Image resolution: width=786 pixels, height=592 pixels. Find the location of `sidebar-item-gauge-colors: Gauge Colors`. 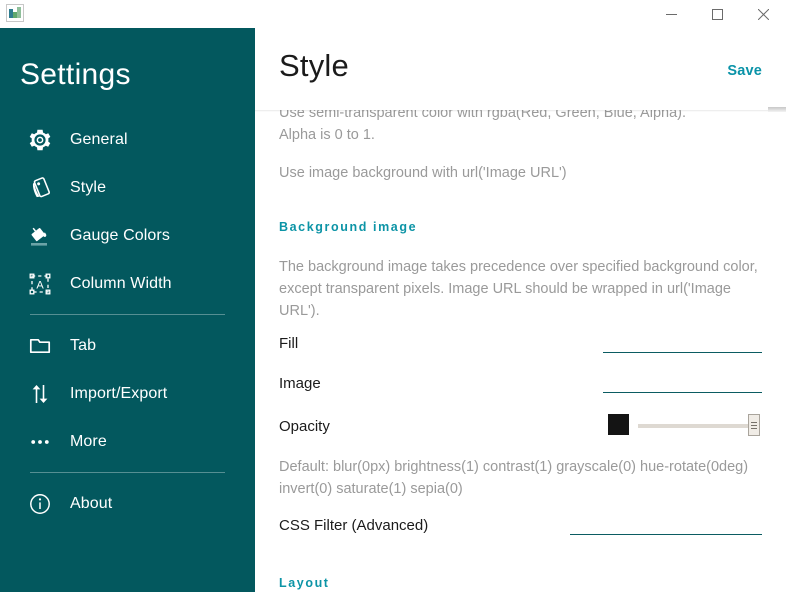

sidebar-item-gauge-colors: Gauge Colors is located at coordinates (127, 236).